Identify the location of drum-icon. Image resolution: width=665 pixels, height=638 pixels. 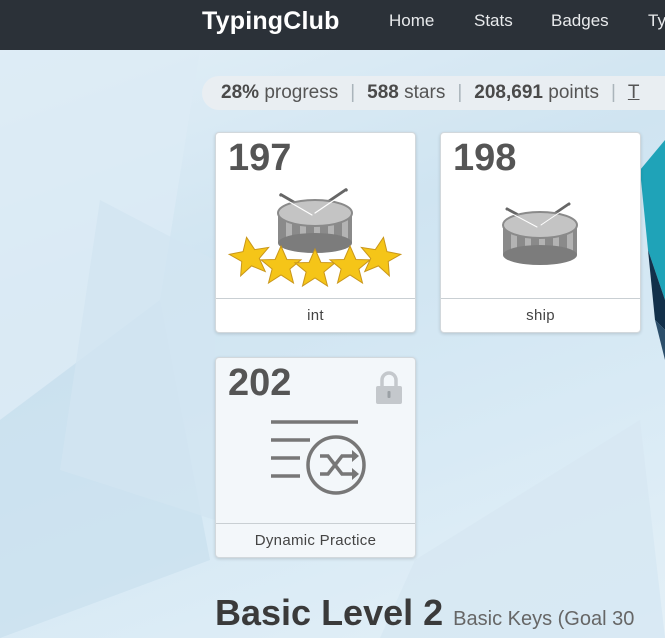
(540, 233).